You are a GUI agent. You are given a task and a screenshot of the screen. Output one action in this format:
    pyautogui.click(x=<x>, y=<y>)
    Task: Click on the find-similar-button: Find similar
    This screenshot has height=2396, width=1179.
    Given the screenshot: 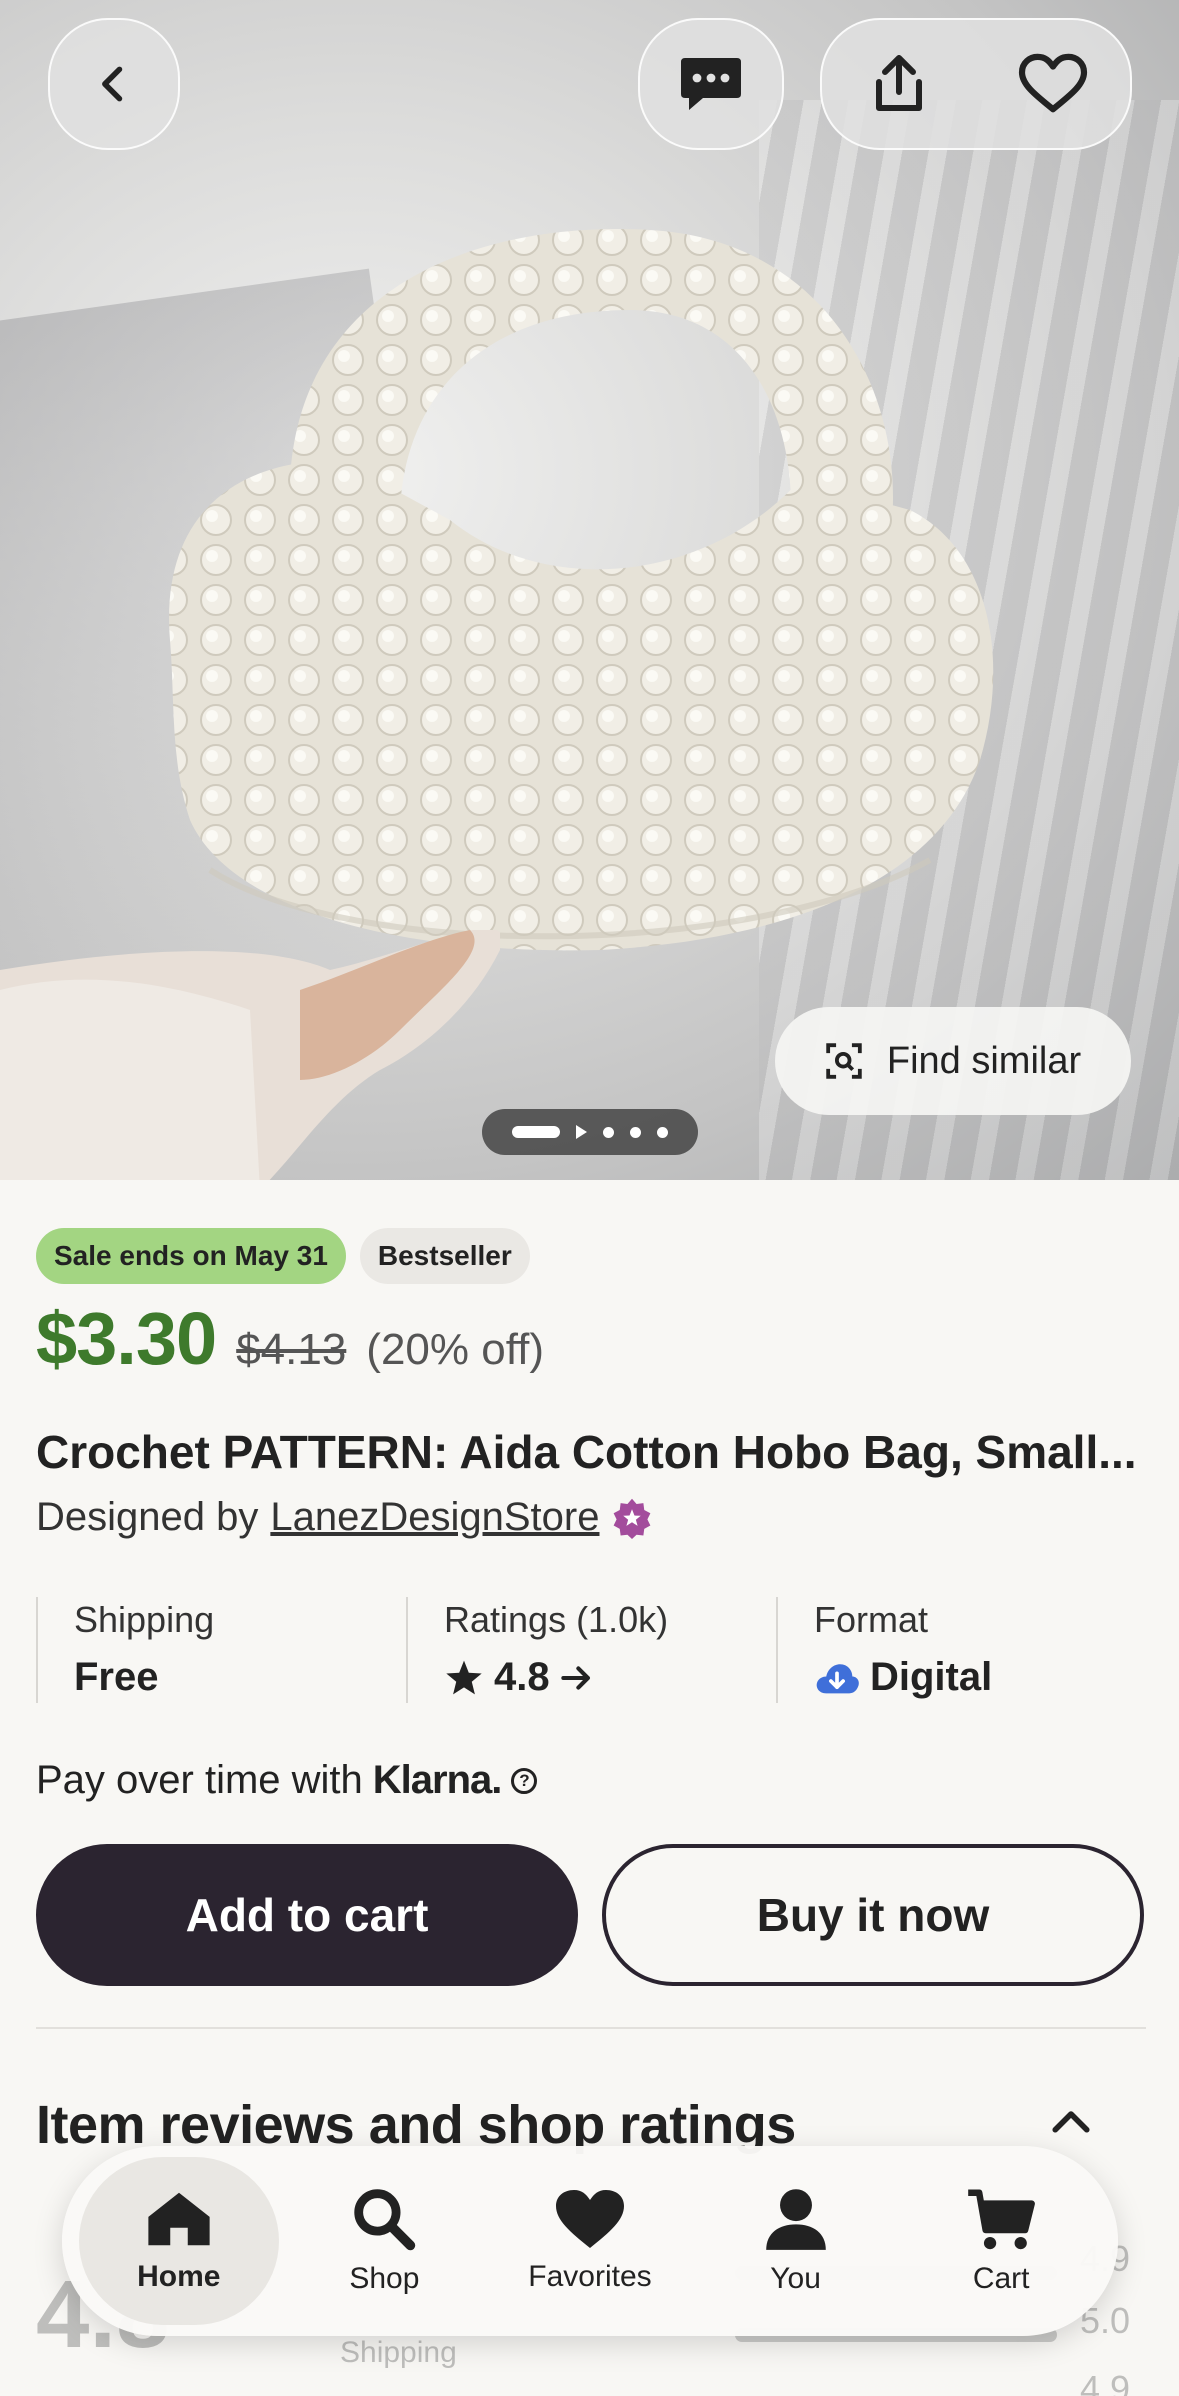 What is the action you would take?
    pyautogui.click(x=953, y=1061)
    